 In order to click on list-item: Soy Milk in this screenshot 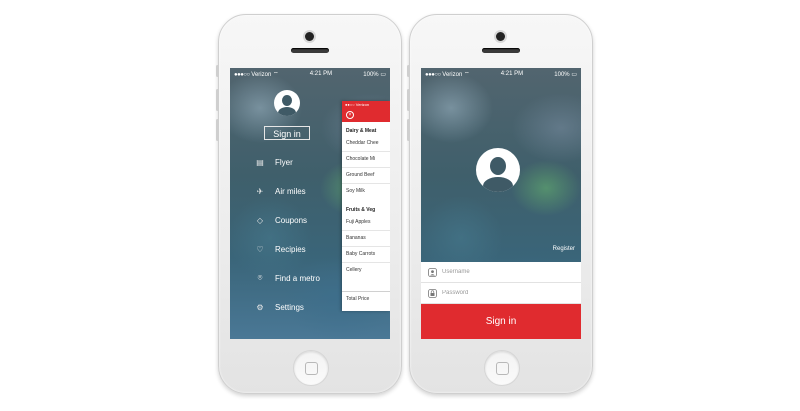, I will do `click(366, 191)`.